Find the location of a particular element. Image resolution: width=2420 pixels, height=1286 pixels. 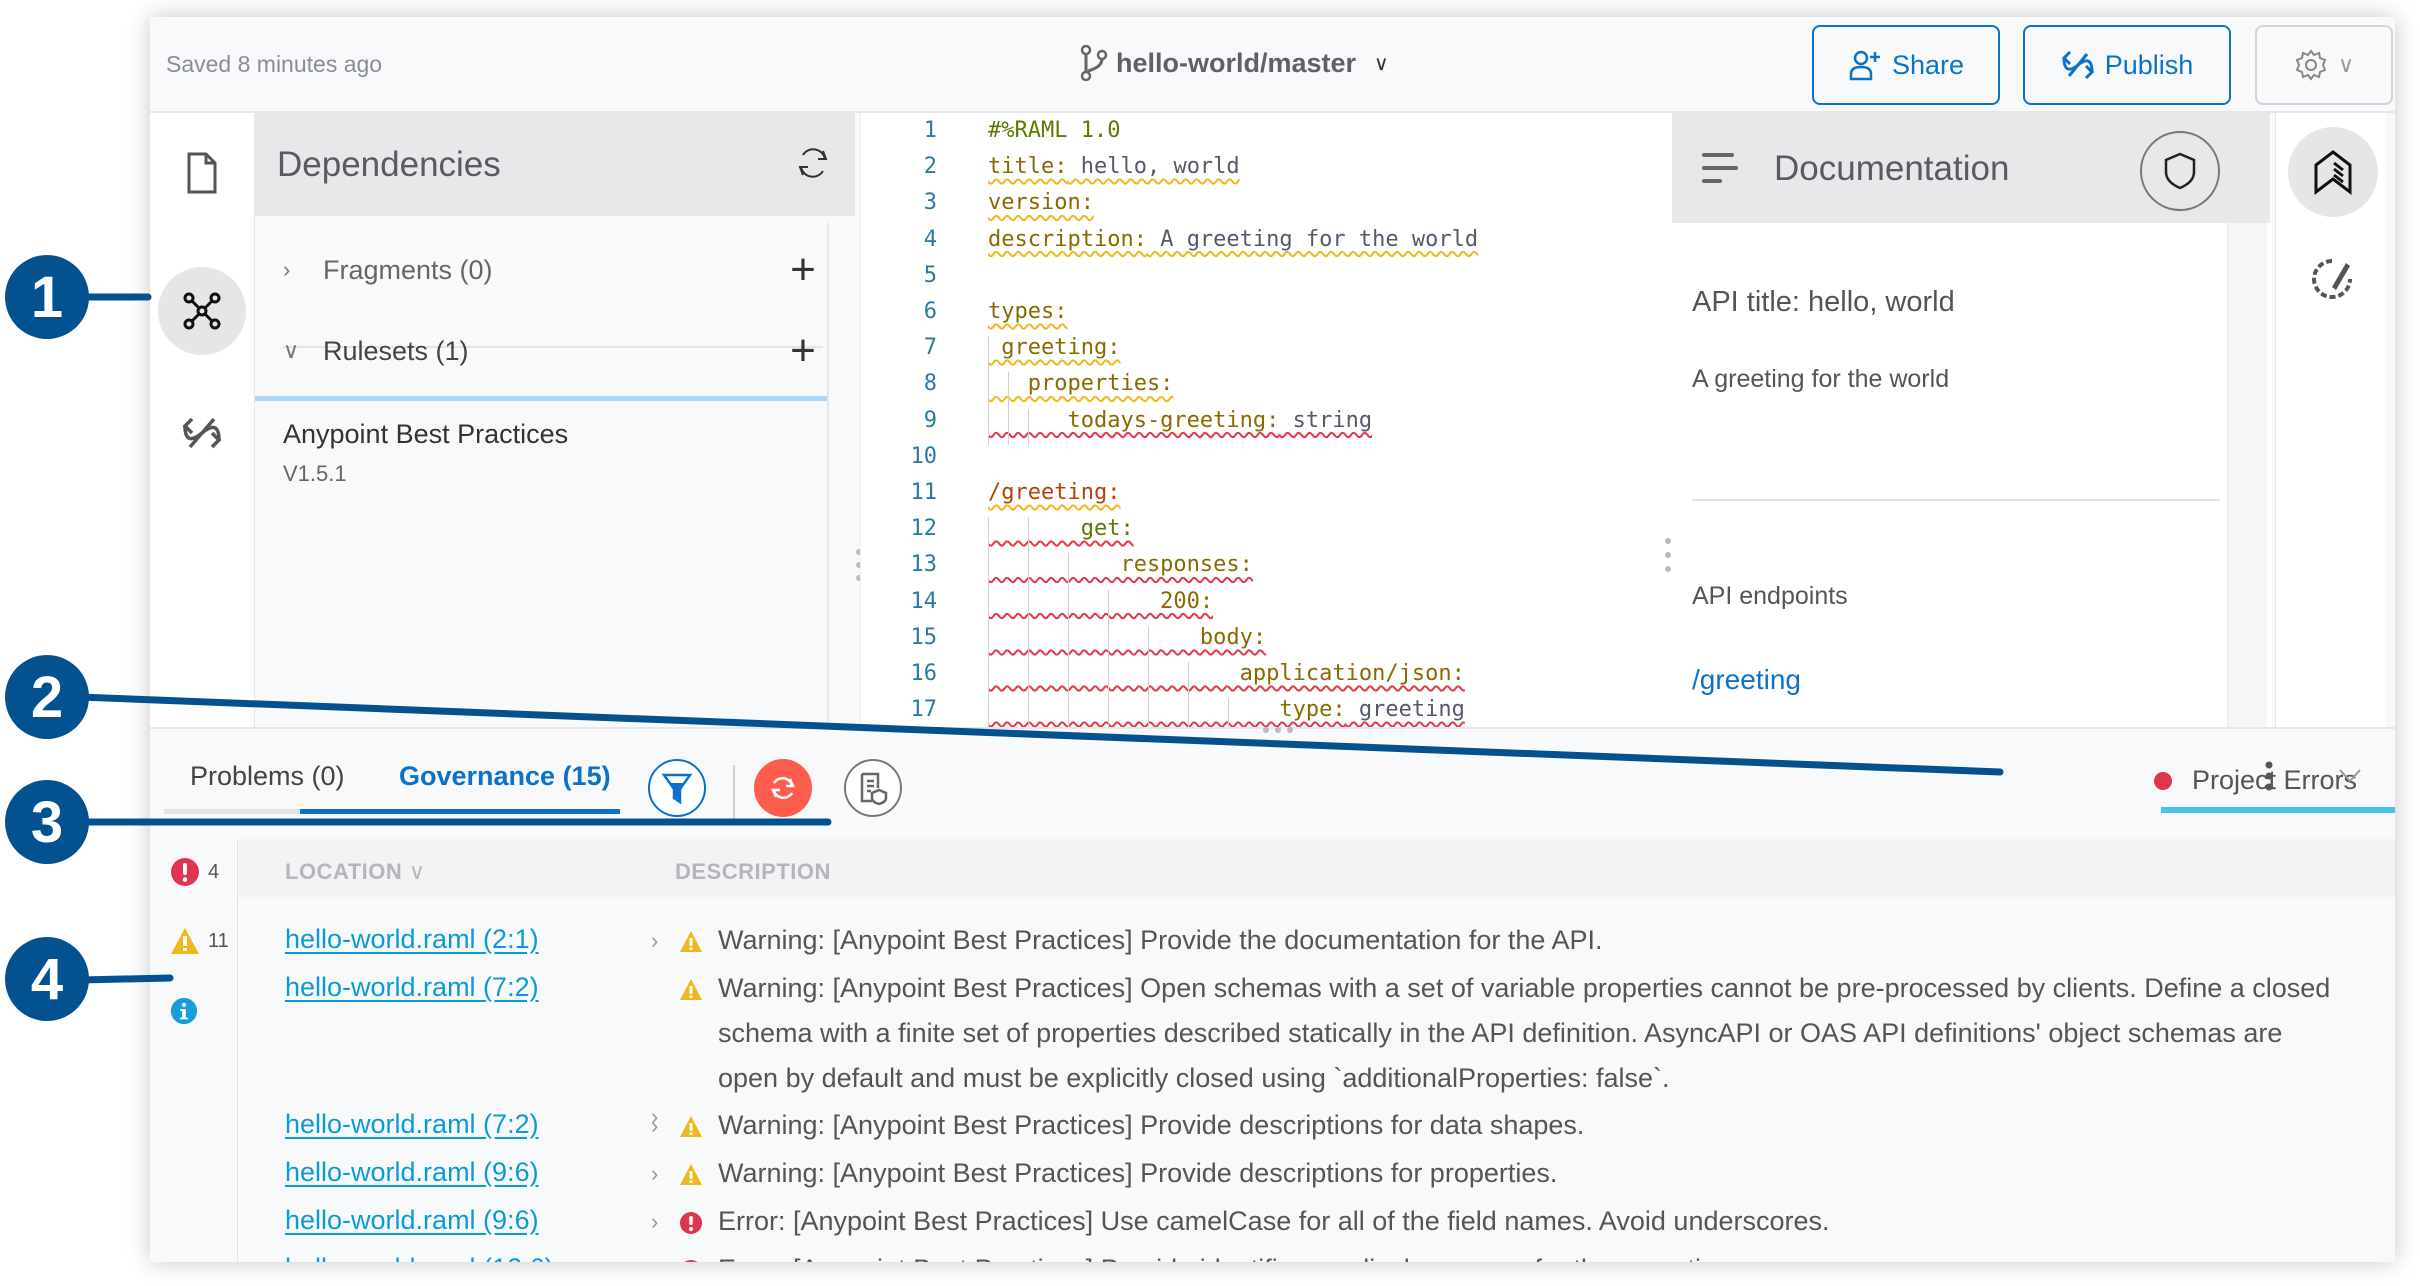

location-link: hello-world.raml (12:6) is located at coordinates (419, 1257).